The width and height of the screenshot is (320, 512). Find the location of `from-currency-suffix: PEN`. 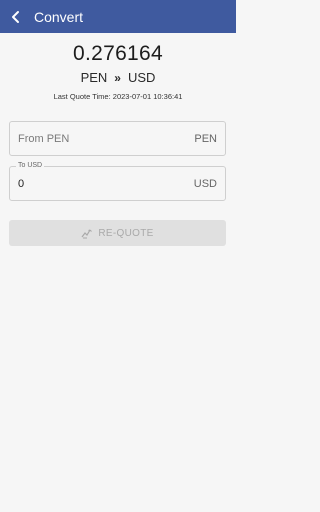

from-currency-suffix: PEN is located at coordinates (205, 139).